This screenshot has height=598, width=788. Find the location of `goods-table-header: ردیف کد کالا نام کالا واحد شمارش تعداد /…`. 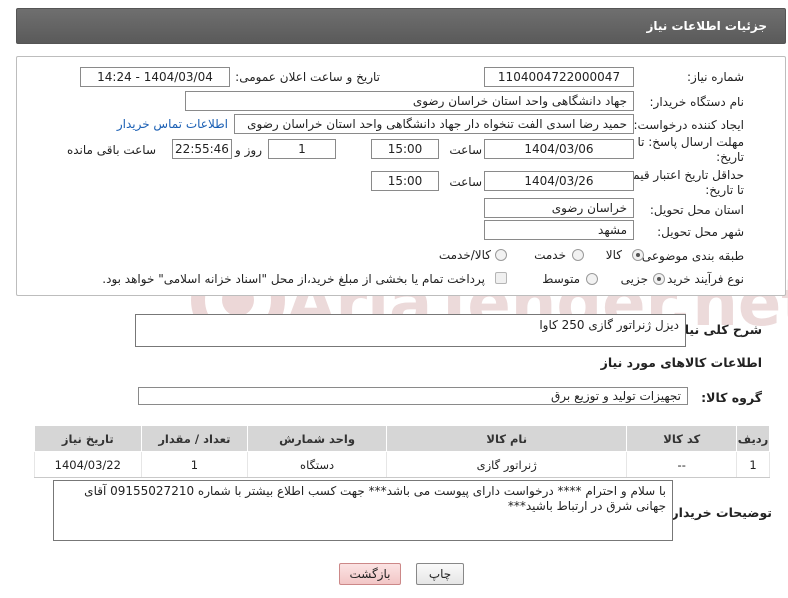

goods-table-header: ردیف کد کالا نام کالا واحد شمارش تعداد /… is located at coordinates (402, 438).